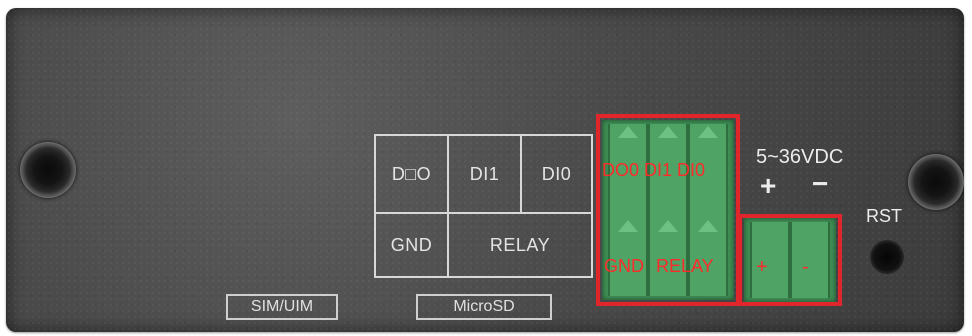  I want to click on label-di1-text: DI1, so click(484, 173).